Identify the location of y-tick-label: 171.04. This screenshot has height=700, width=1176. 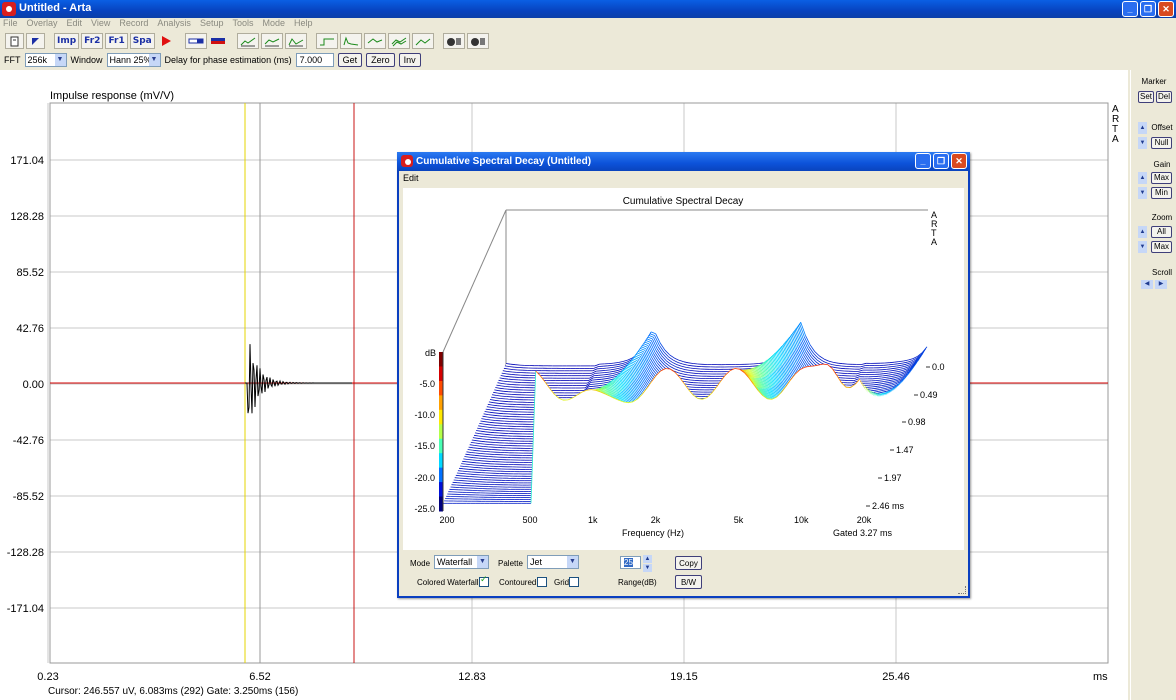
(27, 161).